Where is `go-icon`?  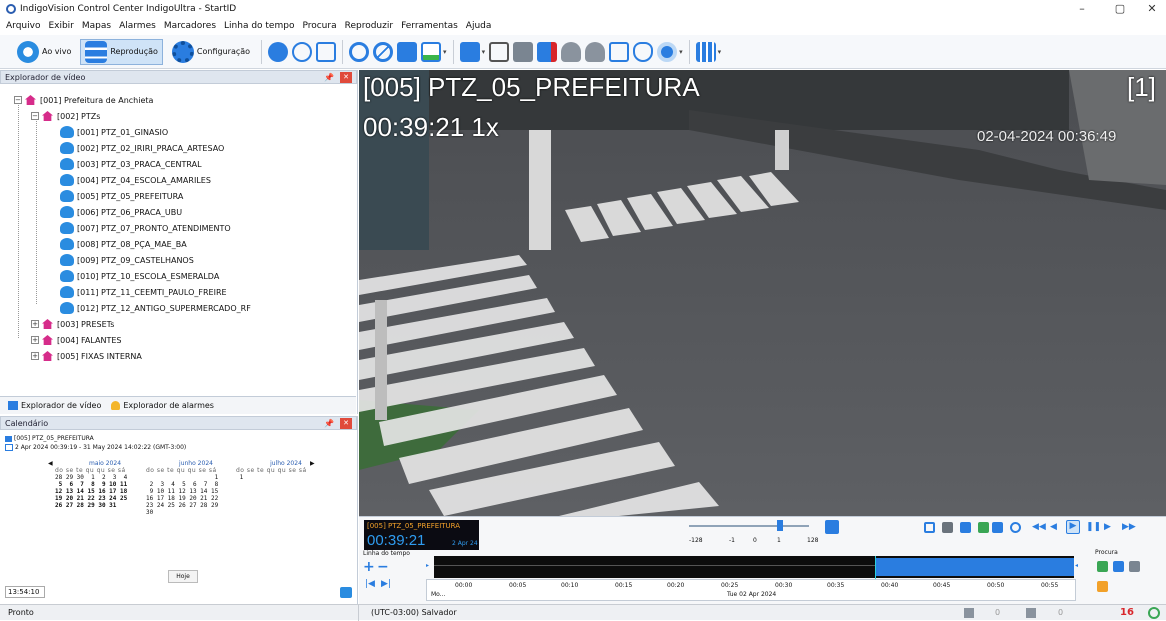
go-icon is located at coordinates (346, 592).